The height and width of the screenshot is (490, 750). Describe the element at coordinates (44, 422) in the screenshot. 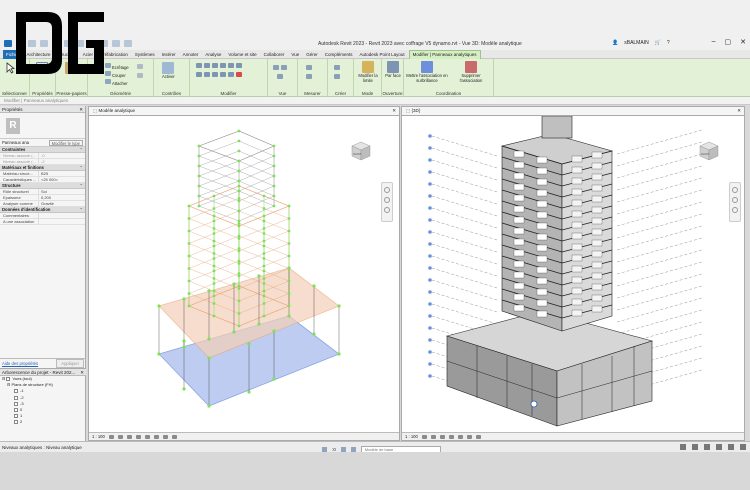

I see `tree-item: 2` at that location.